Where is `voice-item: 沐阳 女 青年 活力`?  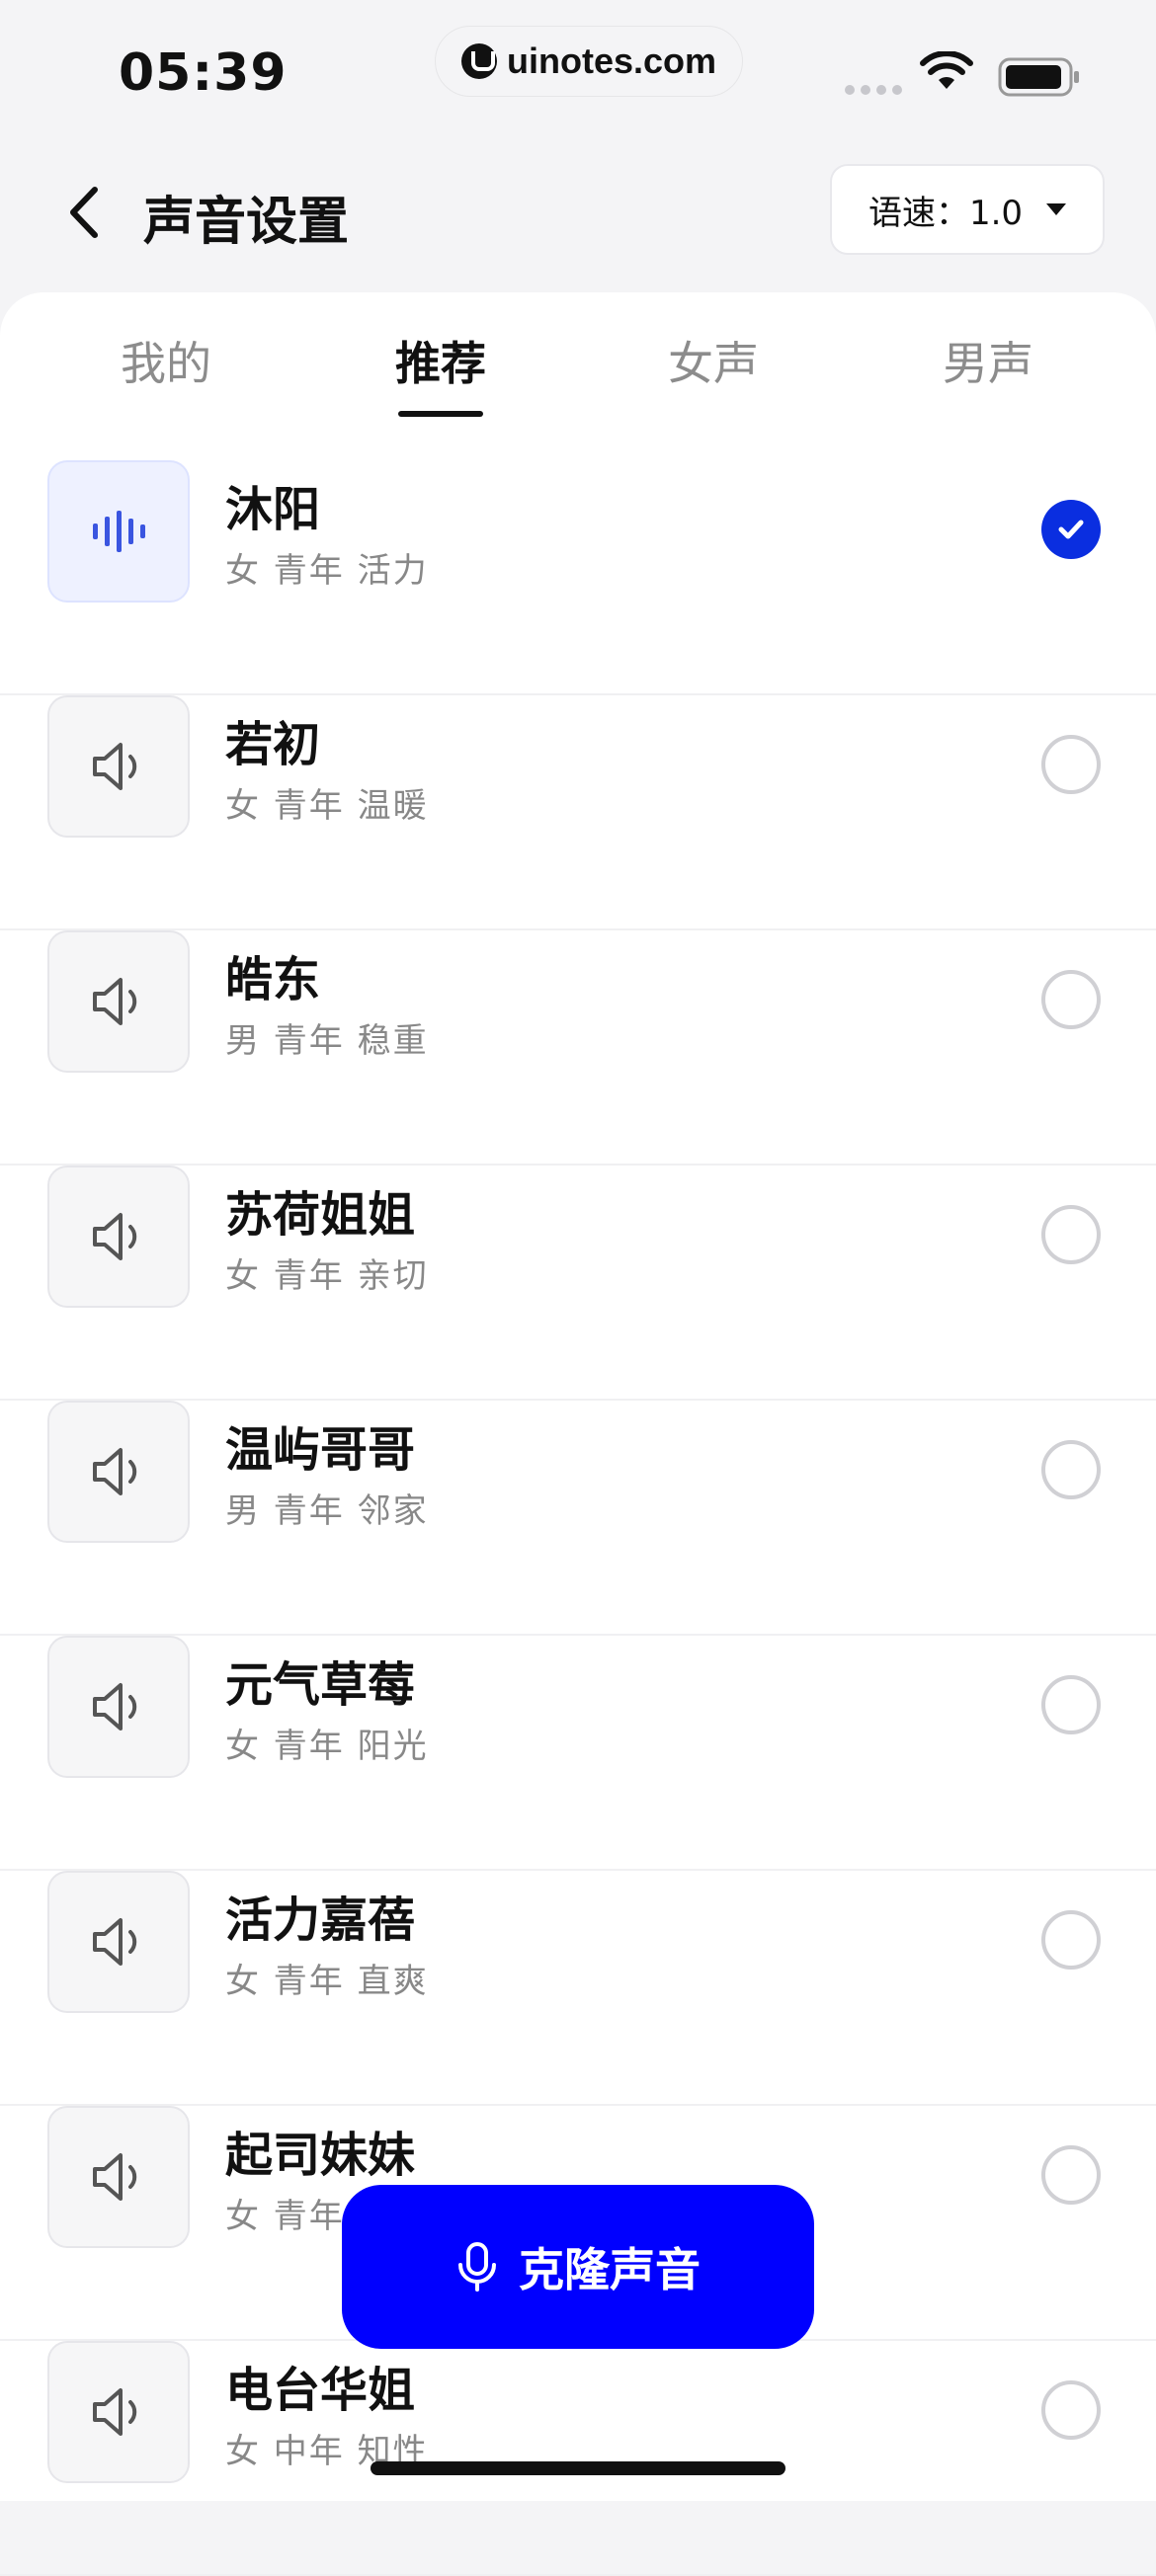
voice-item: 沐阳 女 青年 活力 is located at coordinates (578, 577).